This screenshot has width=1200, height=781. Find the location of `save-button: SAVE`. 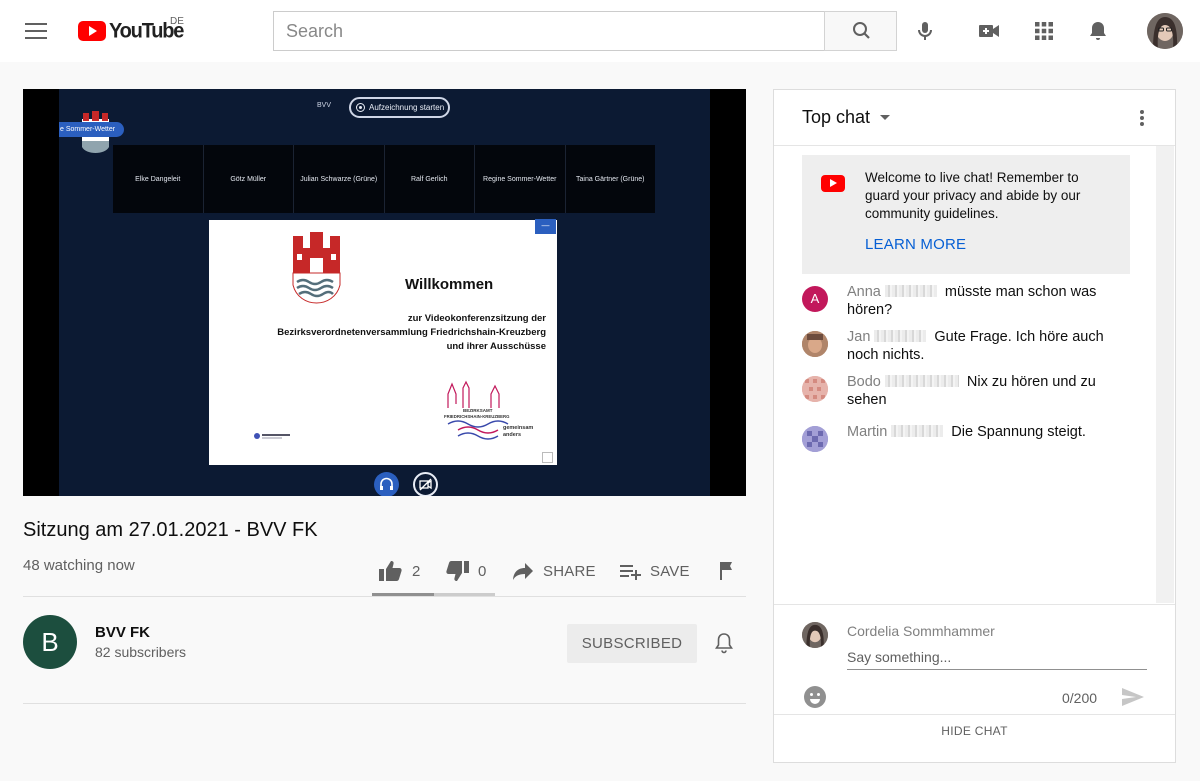

save-button: SAVE is located at coordinates (654, 571).